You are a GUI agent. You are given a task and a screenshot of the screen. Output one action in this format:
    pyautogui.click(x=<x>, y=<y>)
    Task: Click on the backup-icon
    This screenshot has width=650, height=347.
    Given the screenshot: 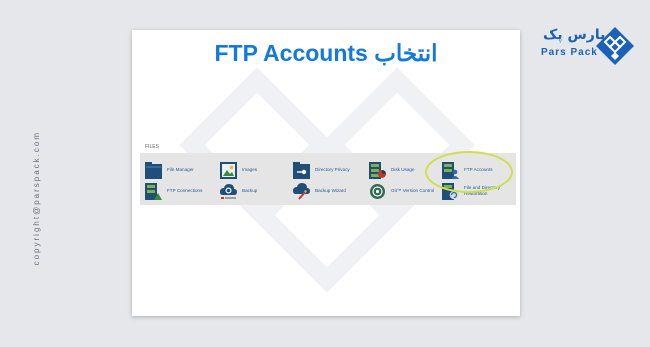 What is the action you would take?
    pyautogui.click(x=228, y=191)
    